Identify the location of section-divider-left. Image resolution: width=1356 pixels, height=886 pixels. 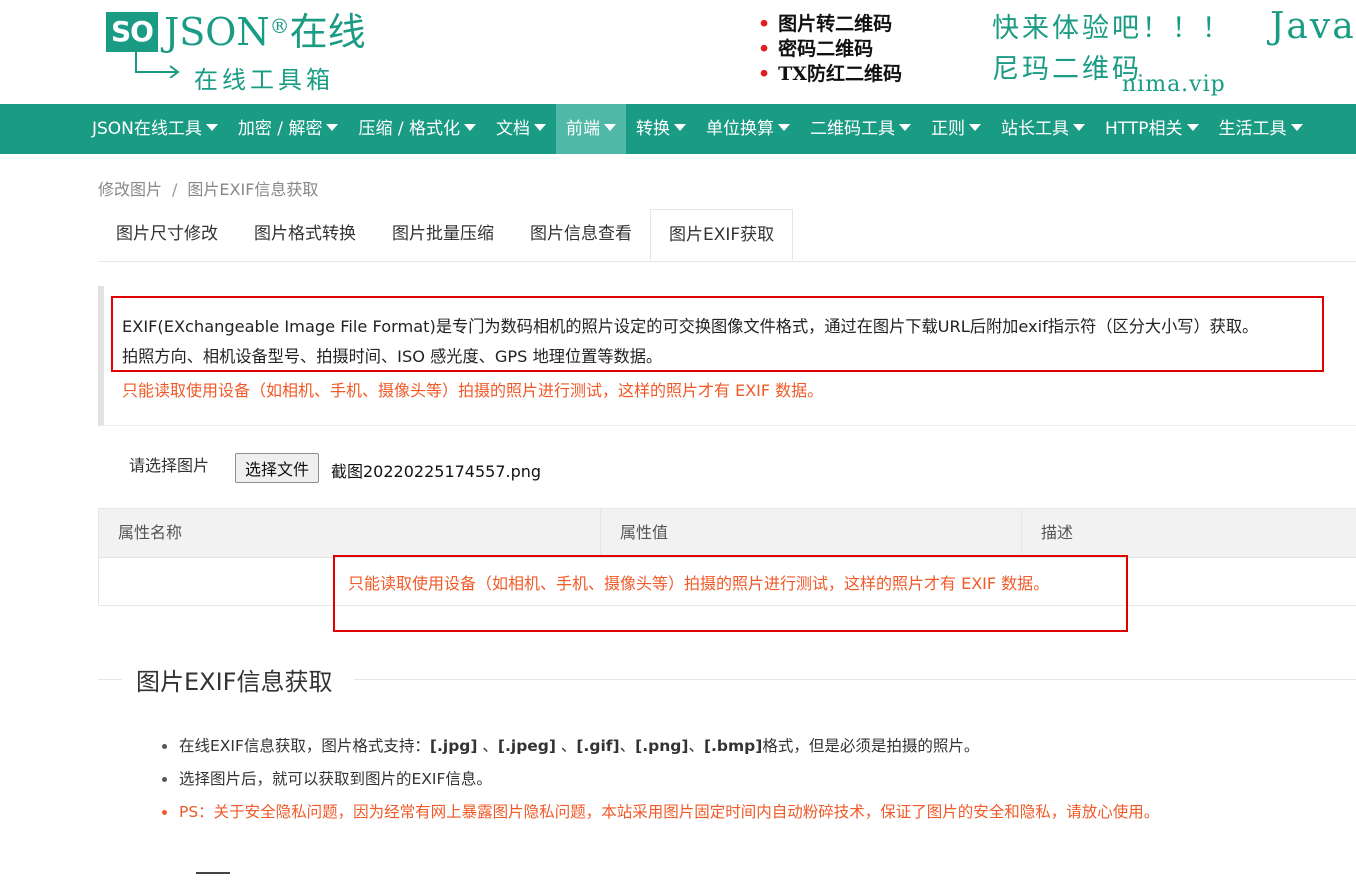
(110, 679).